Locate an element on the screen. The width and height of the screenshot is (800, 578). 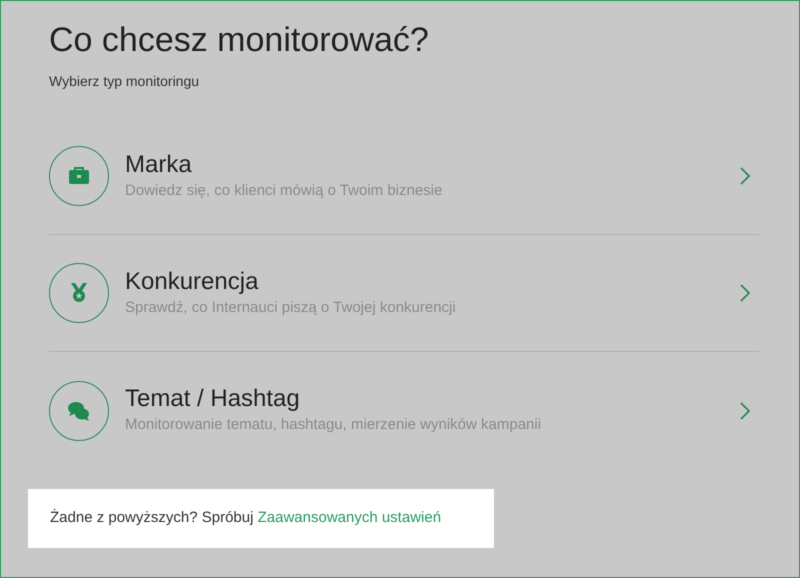
footer-note: Żadne z powyższych? Spróbuj Zaawansowanych ustawień is located at coordinates (246, 518).